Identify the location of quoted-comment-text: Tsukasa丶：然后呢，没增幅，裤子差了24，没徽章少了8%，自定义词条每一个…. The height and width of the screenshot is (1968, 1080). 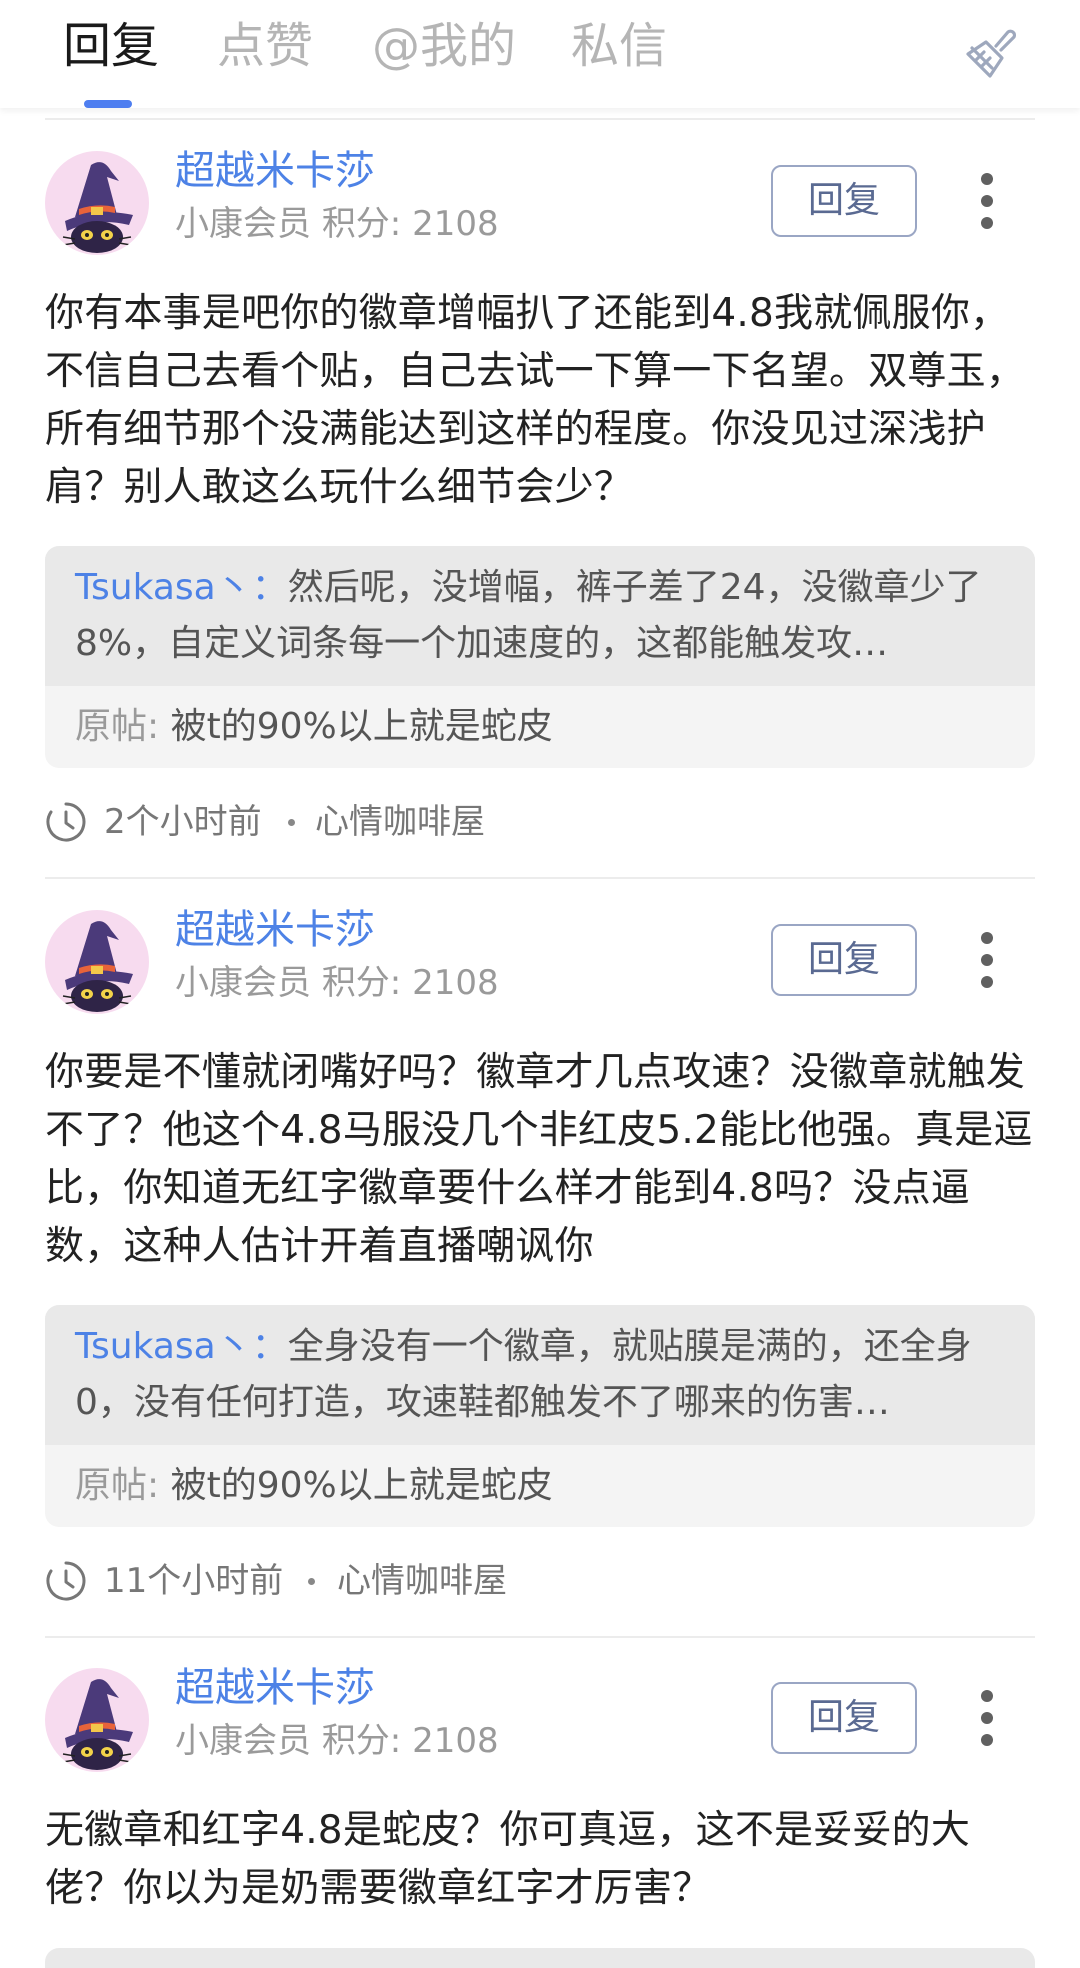
(540, 616).